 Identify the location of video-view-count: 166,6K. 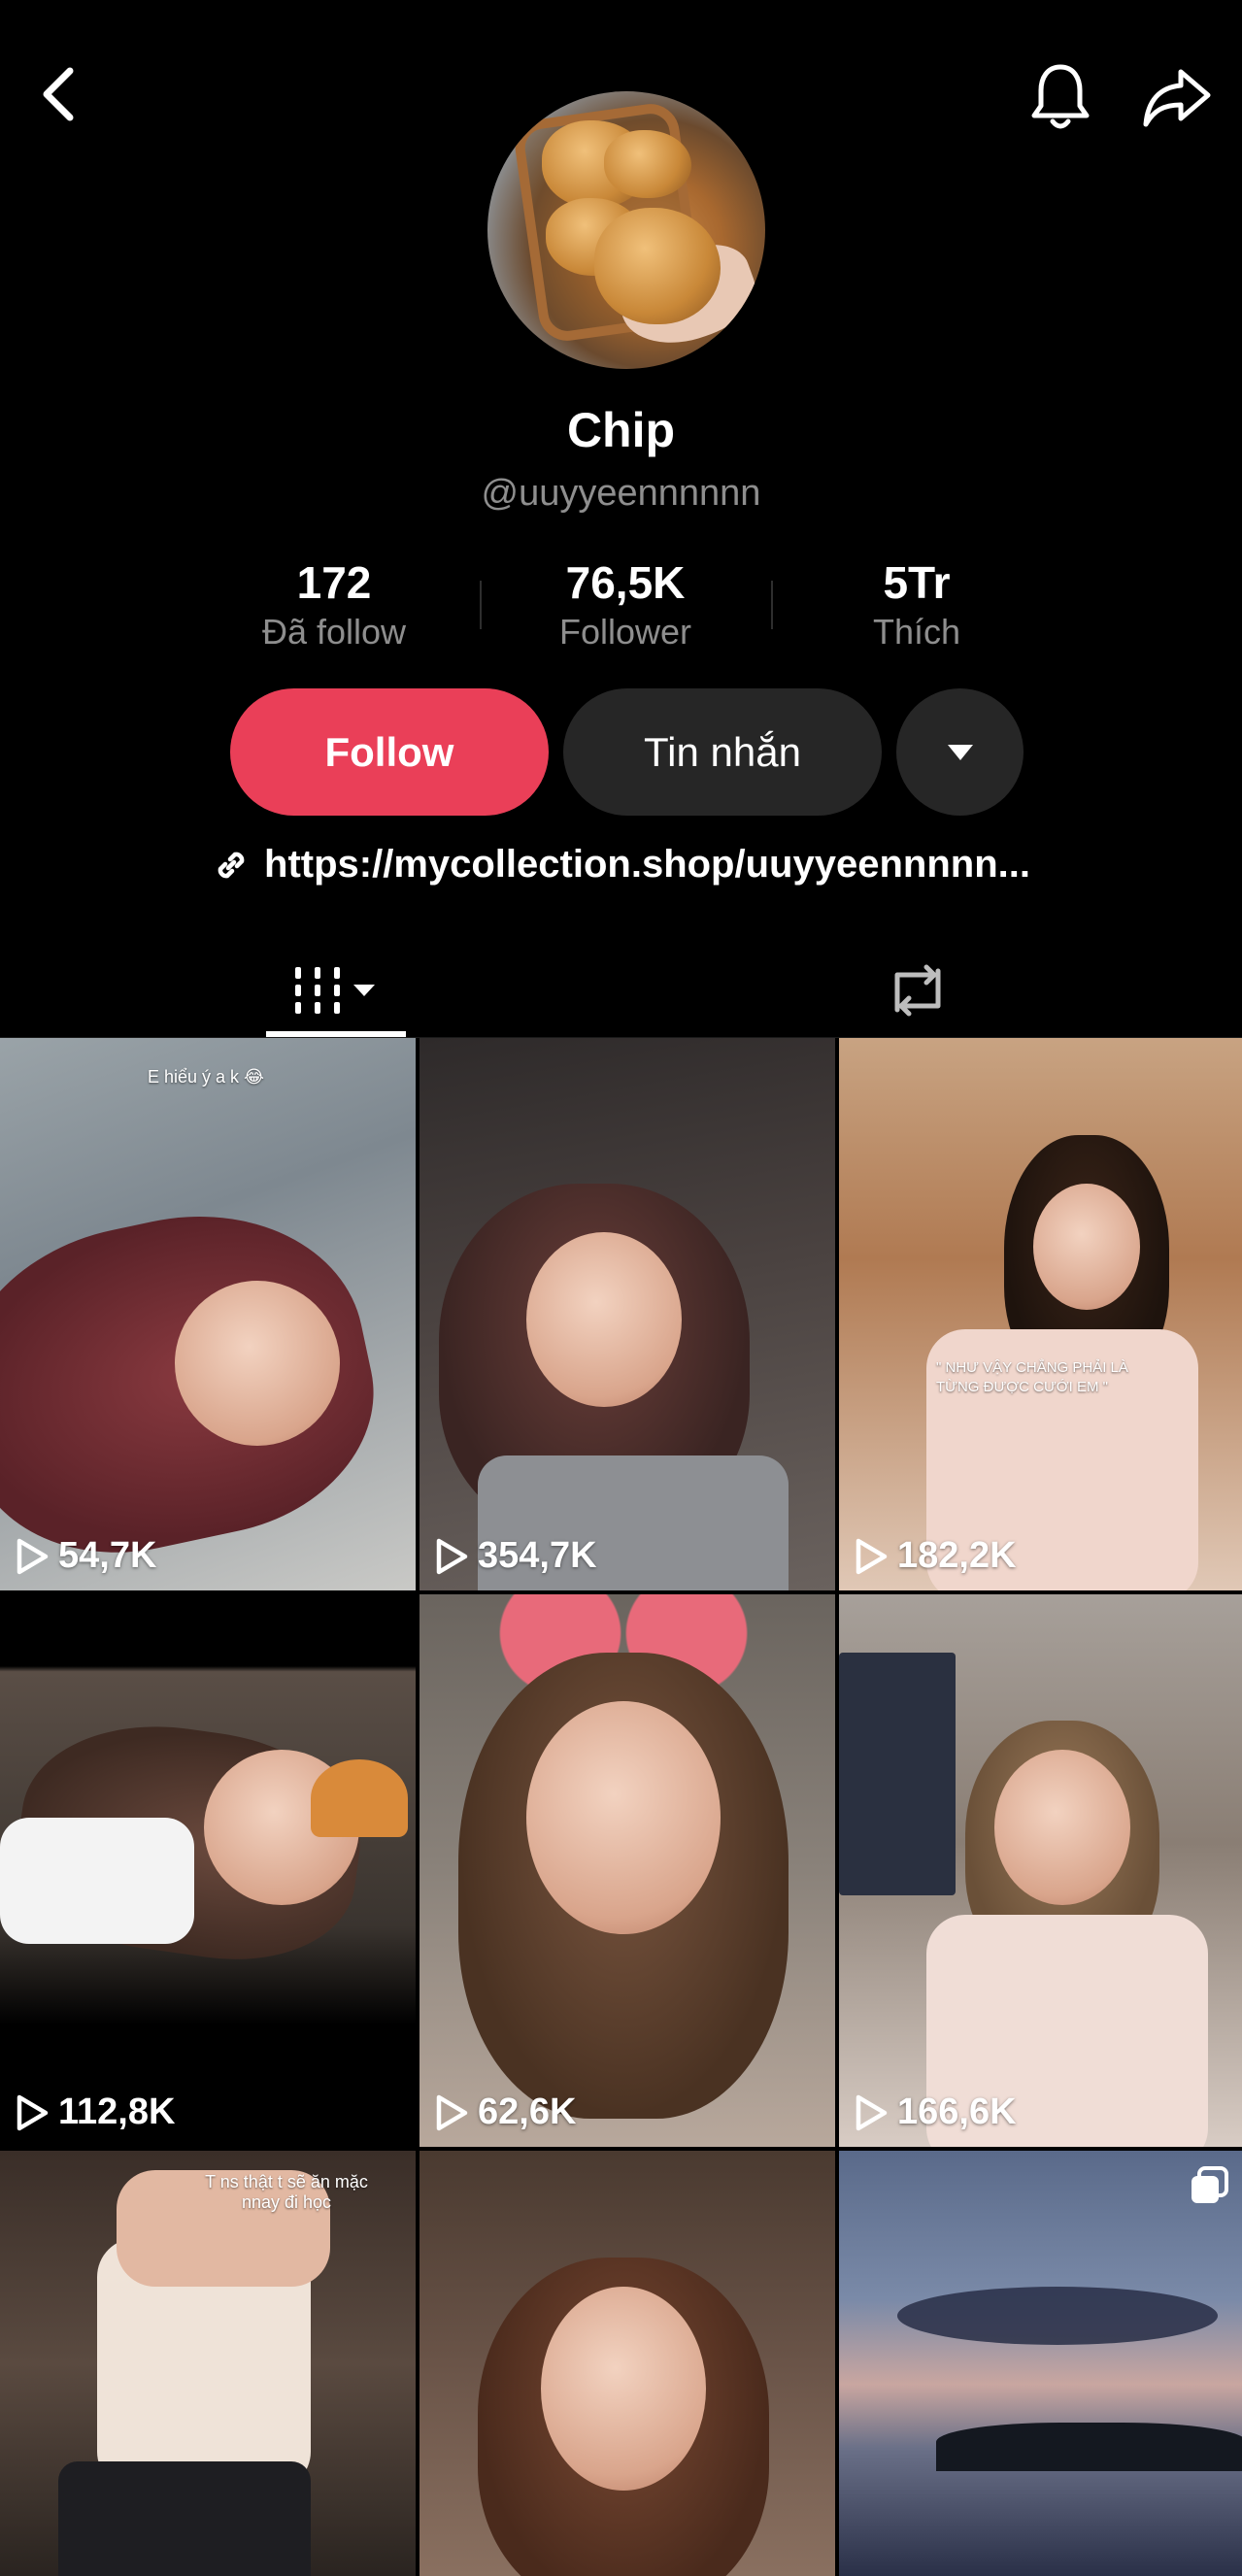
(936, 2112).